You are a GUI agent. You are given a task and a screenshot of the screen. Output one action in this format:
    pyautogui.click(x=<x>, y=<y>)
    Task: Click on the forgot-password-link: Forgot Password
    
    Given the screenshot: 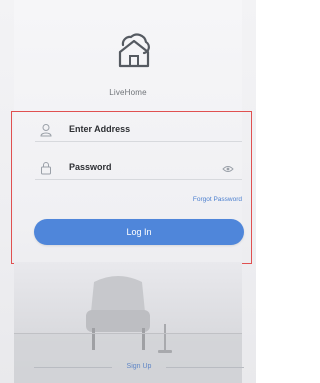 What is the action you would take?
    pyautogui.click(x=217, y=199)
    